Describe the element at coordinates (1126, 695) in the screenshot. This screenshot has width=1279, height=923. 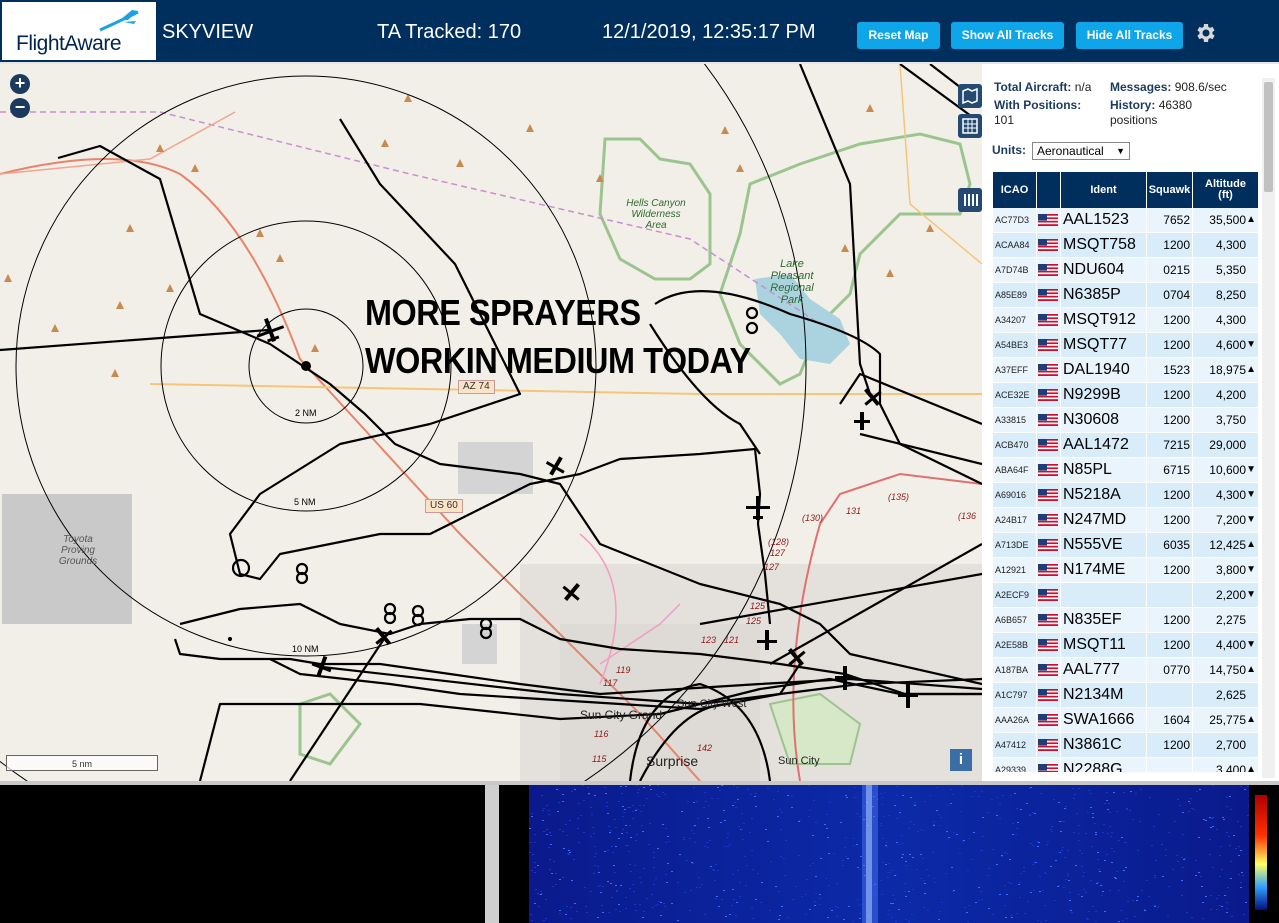
I see `table-row: A1C797 N2134M 2,625` at that location.